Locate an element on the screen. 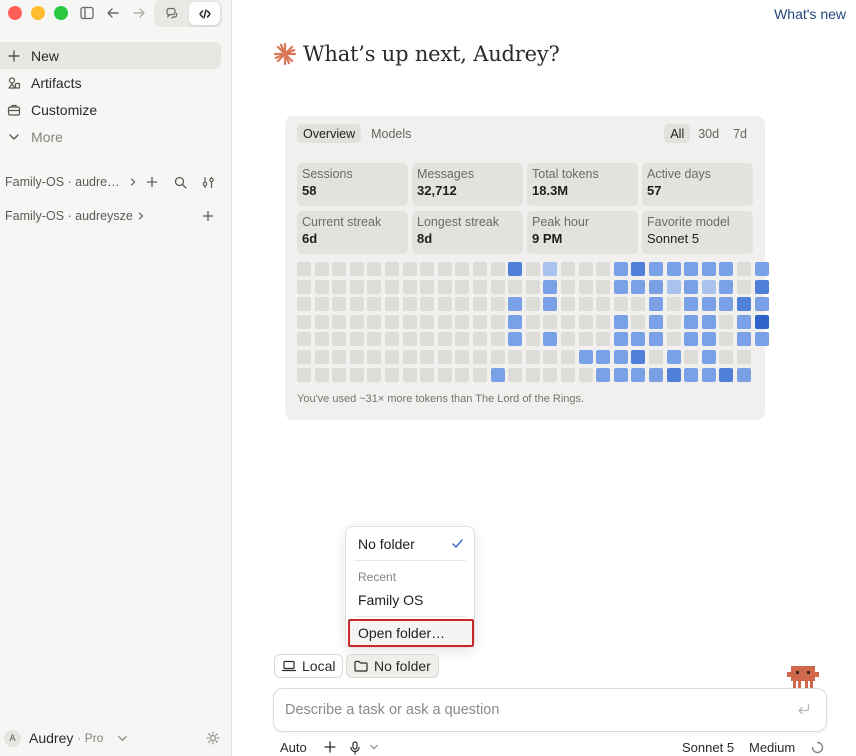 The height and width of the screenshot is (756, 856). auto-mode-button: Auto is located at coordinates (293, 747).